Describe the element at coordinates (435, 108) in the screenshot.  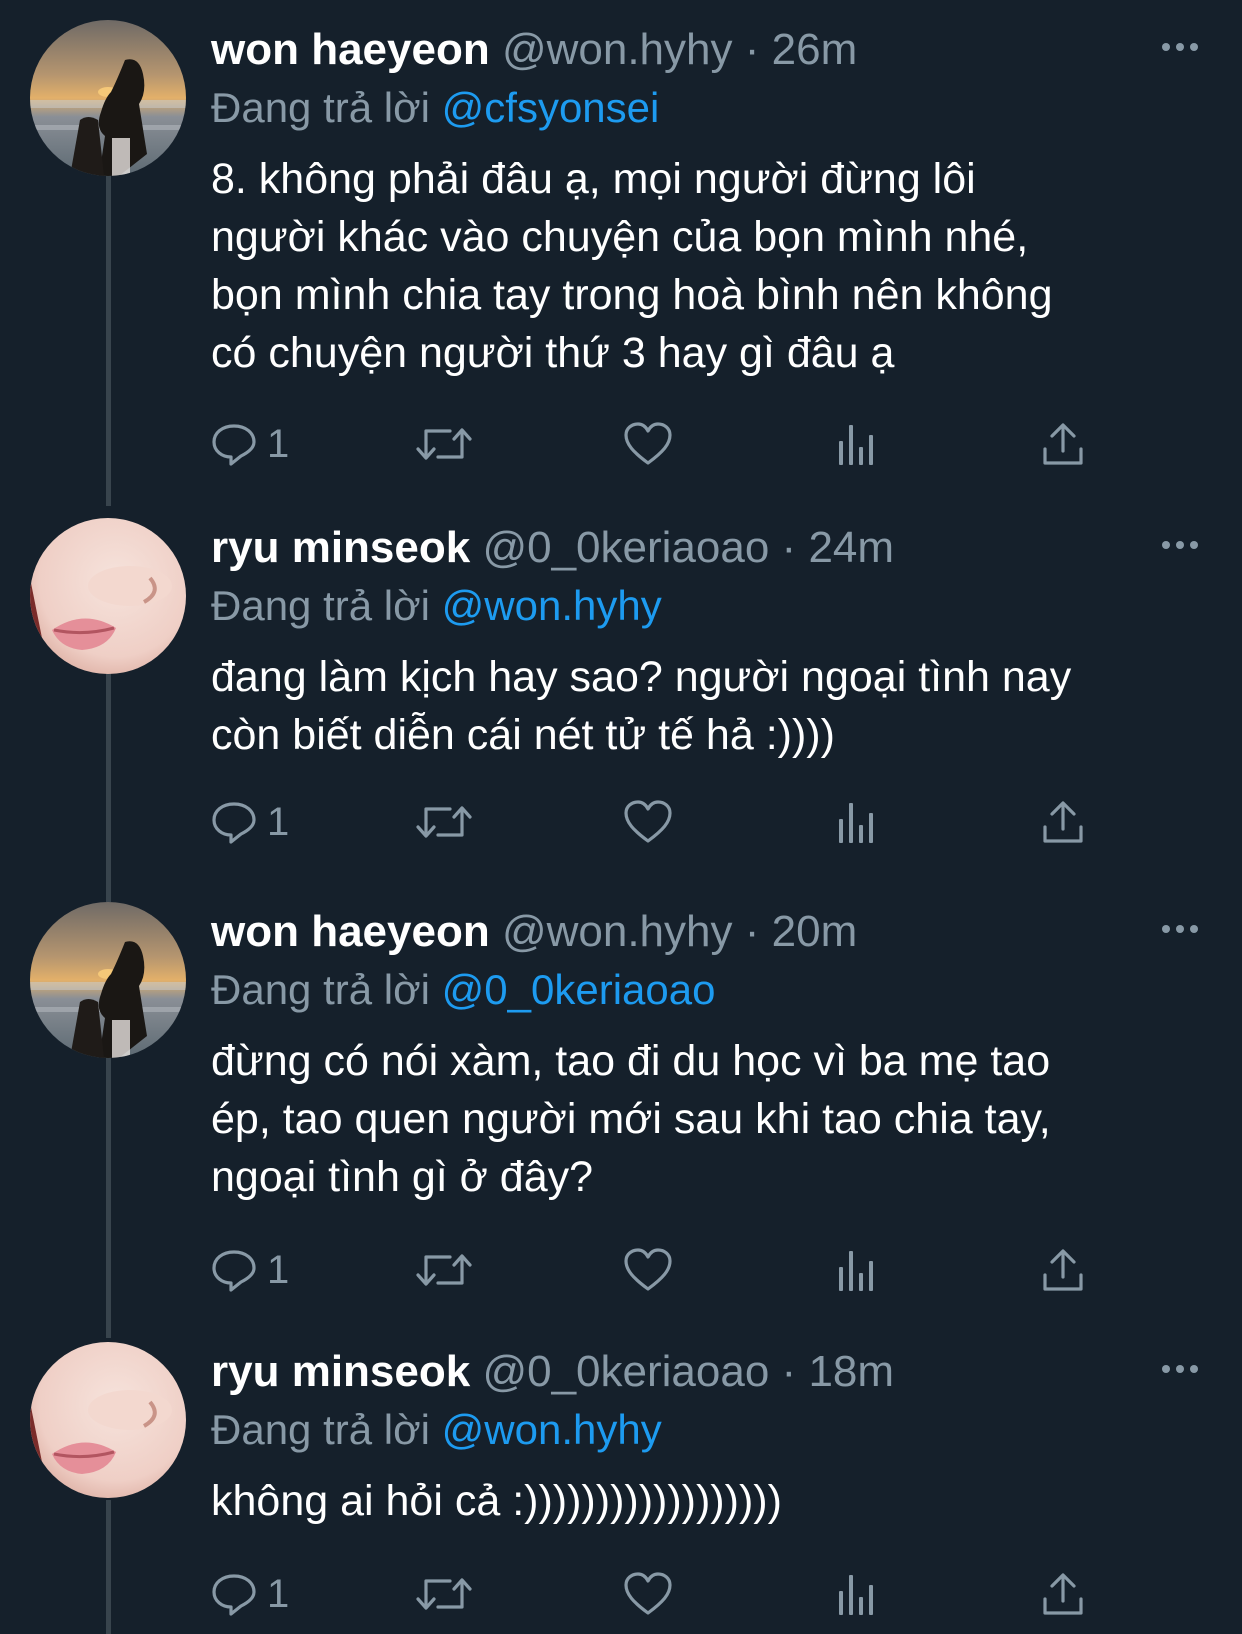
I see `replying-to: Đang trả lời @cfsyonsei` at that location.